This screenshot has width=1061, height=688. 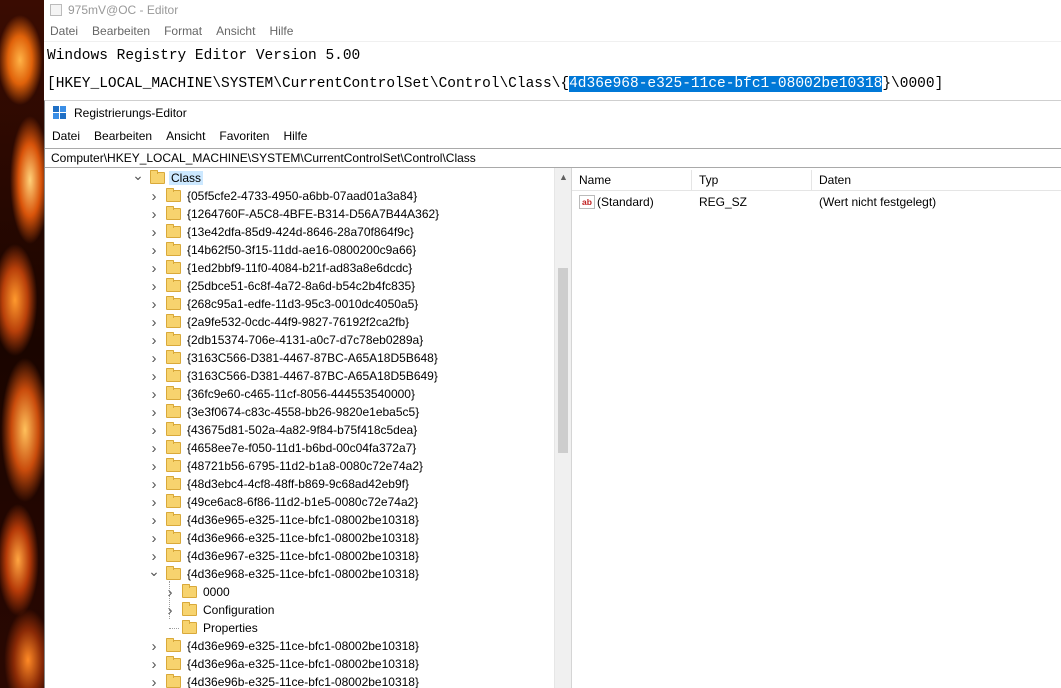 What do you see at coordinates (283, 430) in the screenshot?
I see `tree-item: › {43675d81-502a-4a82-9f84-b75f418c5dea}` at bounding box center [283, 430].